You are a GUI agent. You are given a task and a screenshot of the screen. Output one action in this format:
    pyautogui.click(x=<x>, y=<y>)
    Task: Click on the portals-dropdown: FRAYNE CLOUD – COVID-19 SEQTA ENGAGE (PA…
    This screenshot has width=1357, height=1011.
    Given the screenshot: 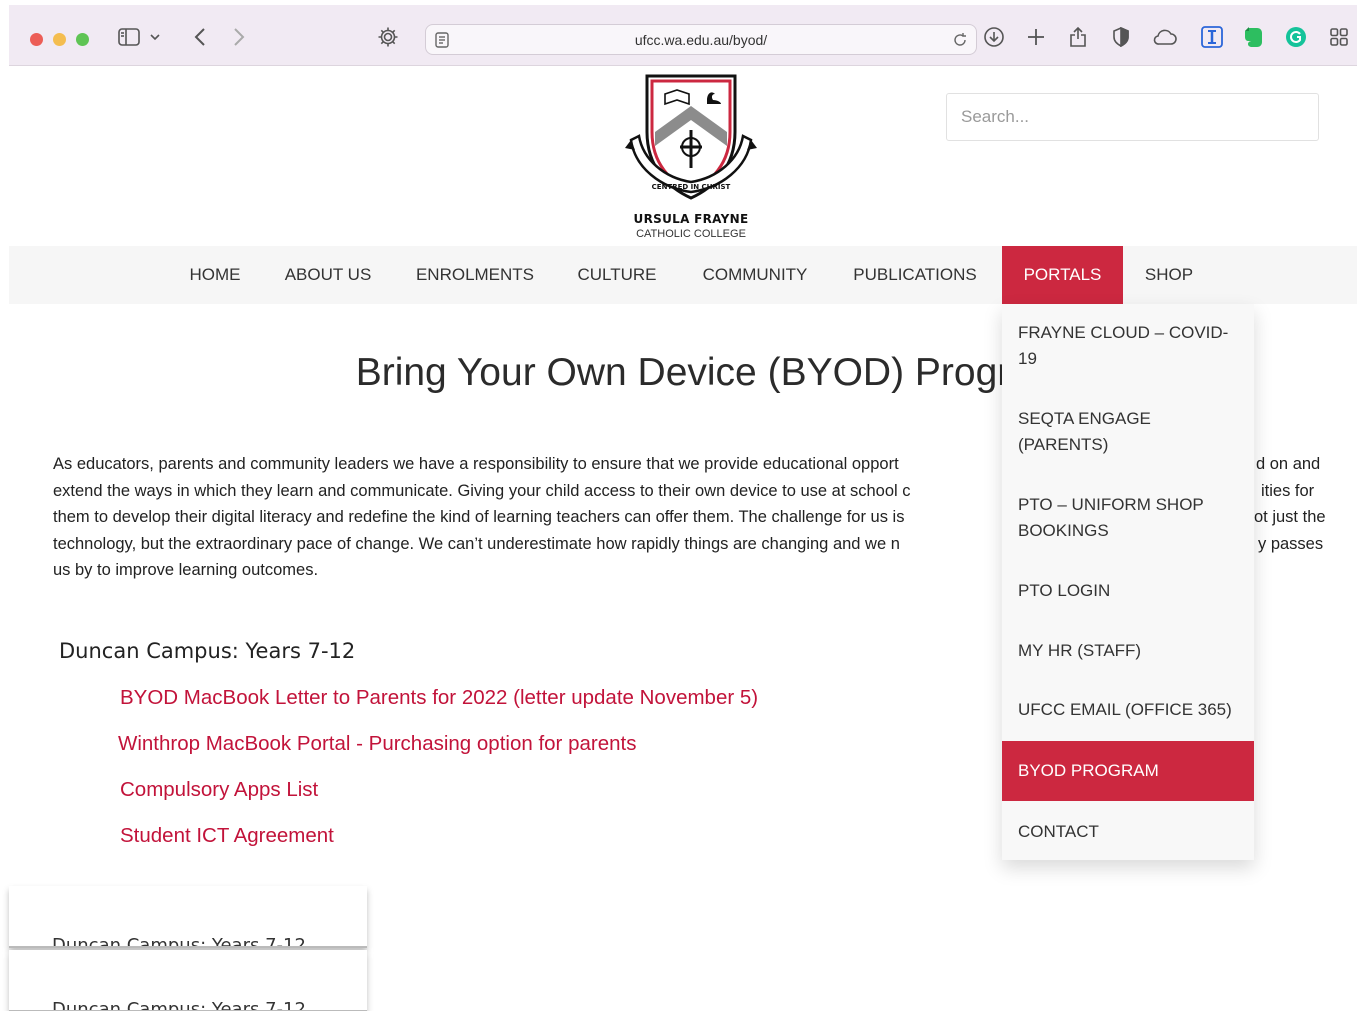 What is the action you would take?
    pyautogui.click(x=1128, y=582)
    